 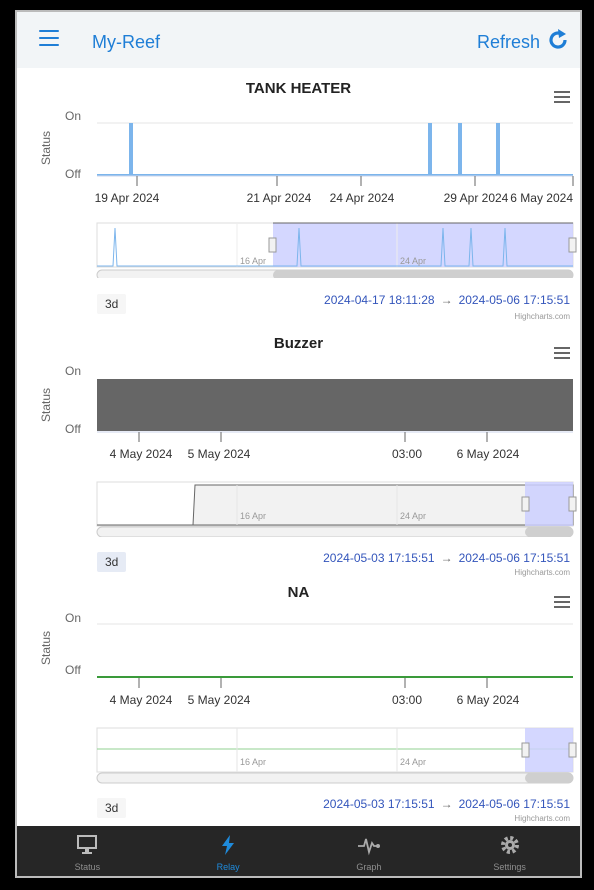 I want to click on x-tick-label: 21 Apr 2024, so click(x=279, y=198).